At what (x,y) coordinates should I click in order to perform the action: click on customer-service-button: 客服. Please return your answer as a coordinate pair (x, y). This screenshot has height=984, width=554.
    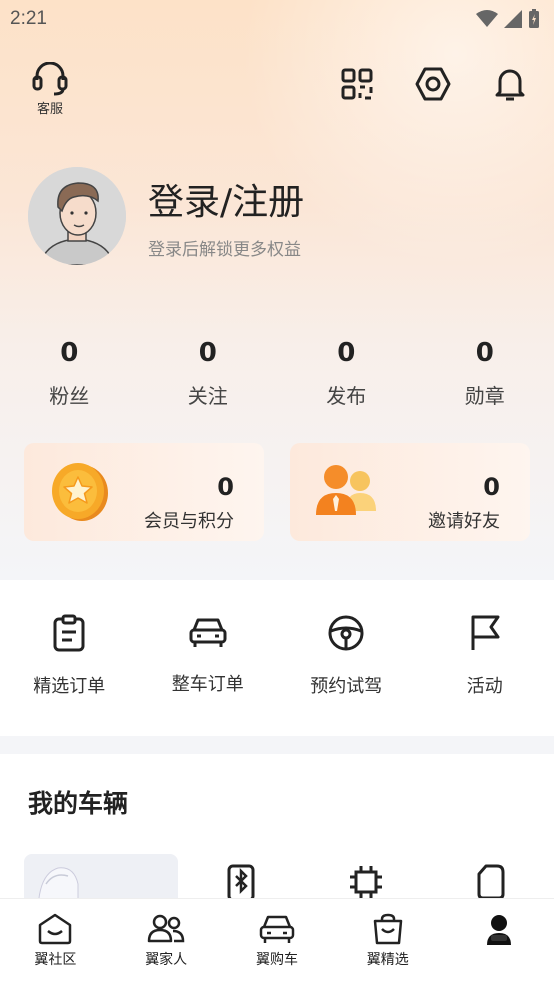
    Looking at the image, I should click on (50, 89).